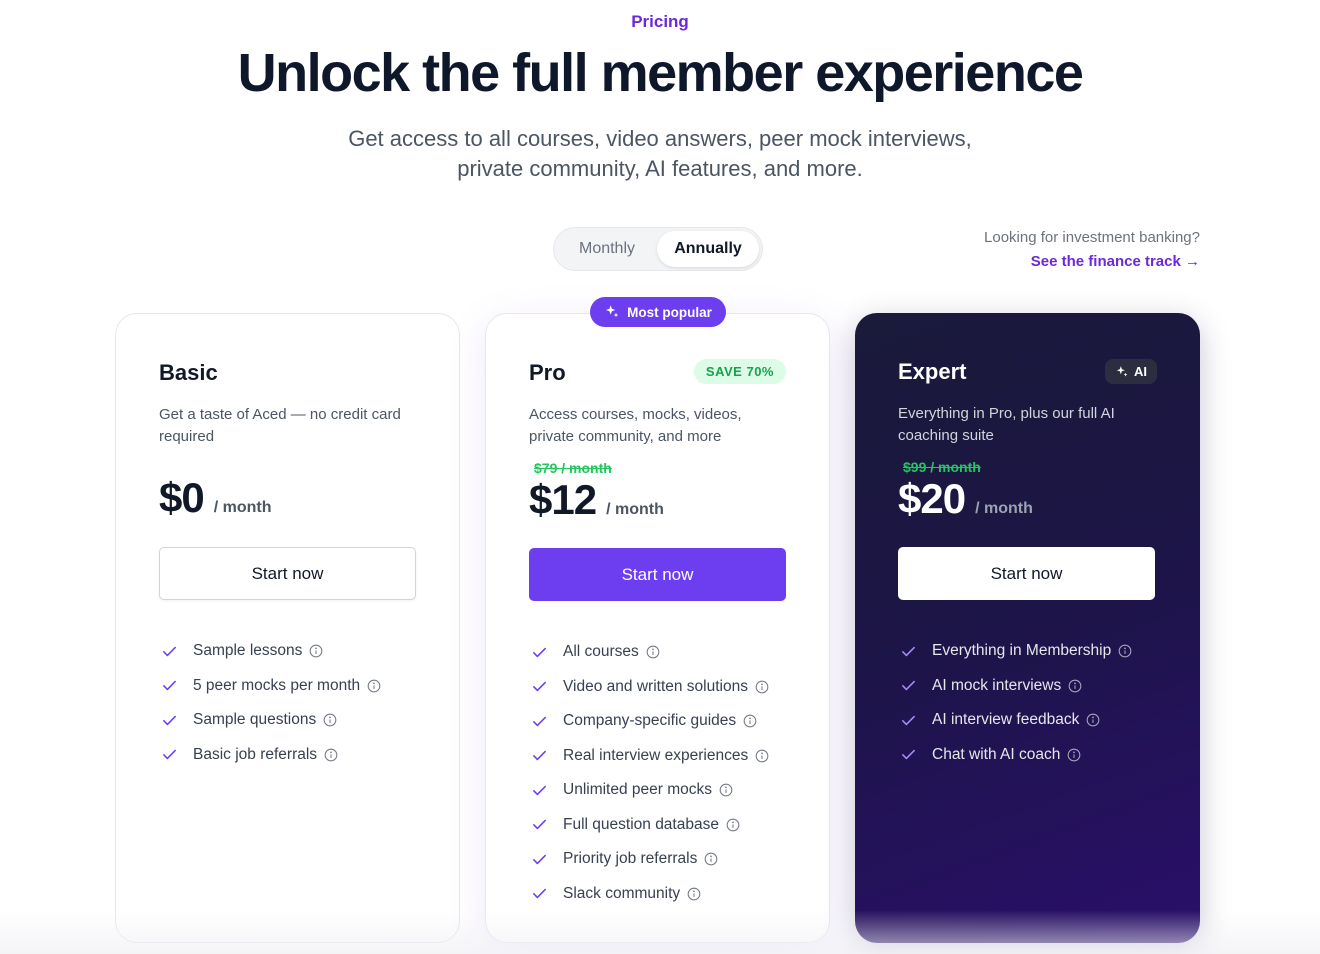 Image resolution: width=1320 pixels, height=954 pixels. Describe the element at coordinates (638, 790) in the screenshot. I see `feature-label: Unlimited peer mocks` at that location.